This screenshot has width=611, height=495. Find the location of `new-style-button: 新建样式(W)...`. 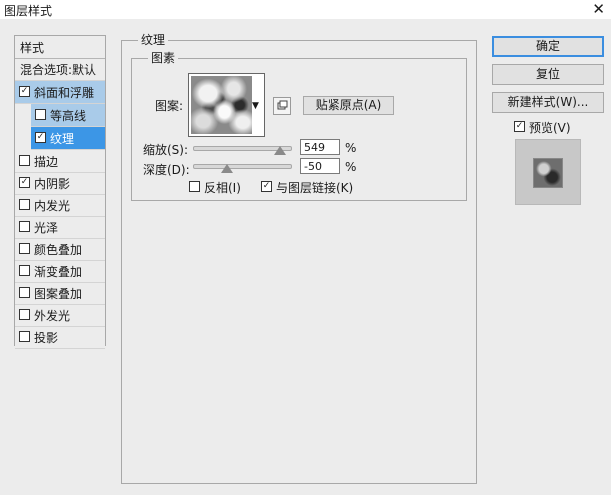

new-style-button: 新建样式(W)... is located at coordinates (548, 102).